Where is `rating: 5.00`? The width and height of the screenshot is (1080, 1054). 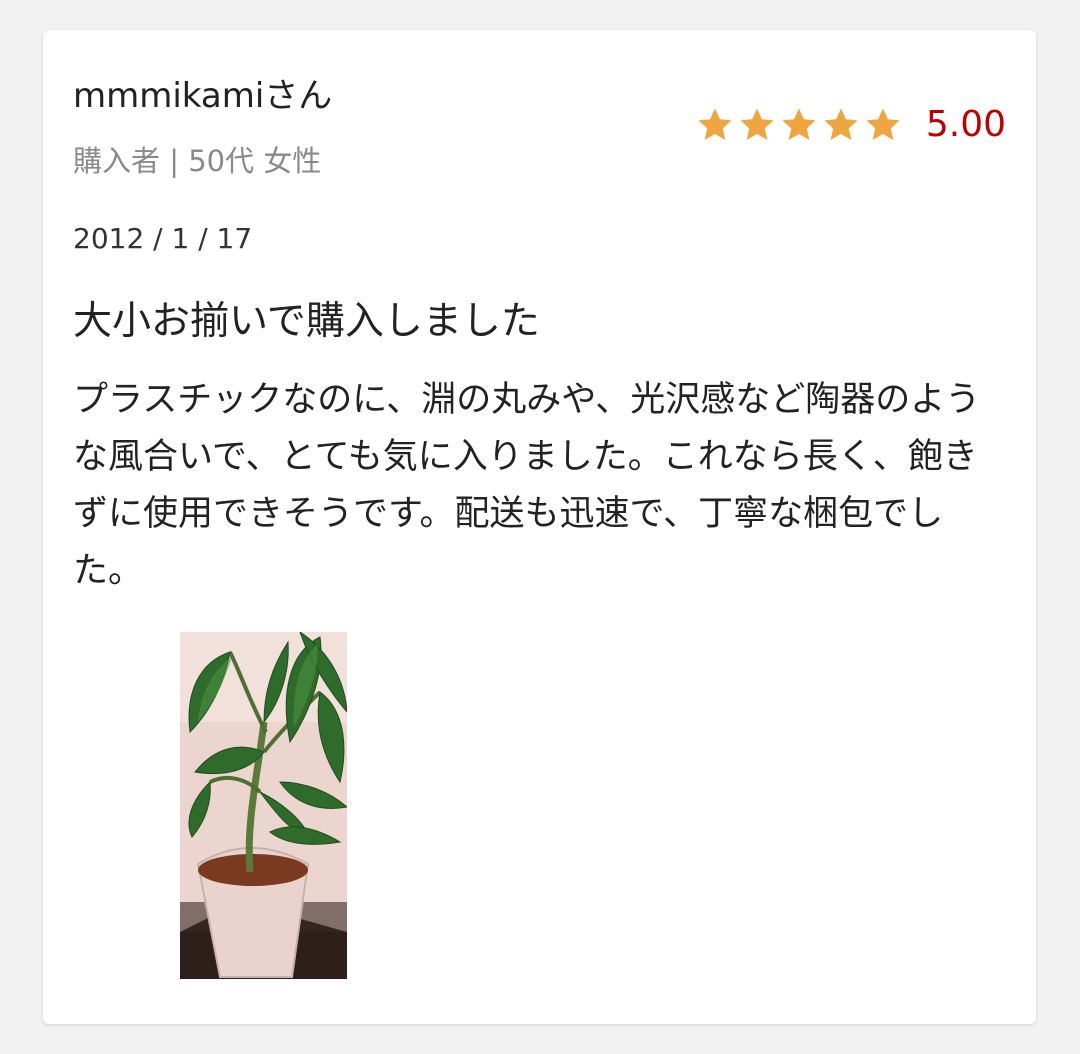 rating: 5.00 is located at coordinates (851, 124).